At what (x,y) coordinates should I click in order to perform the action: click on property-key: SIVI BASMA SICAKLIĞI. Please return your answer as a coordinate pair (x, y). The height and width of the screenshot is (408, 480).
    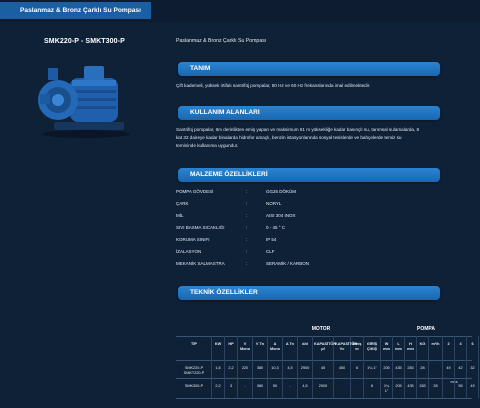
    Looking at the image, I should click on (200, 227).